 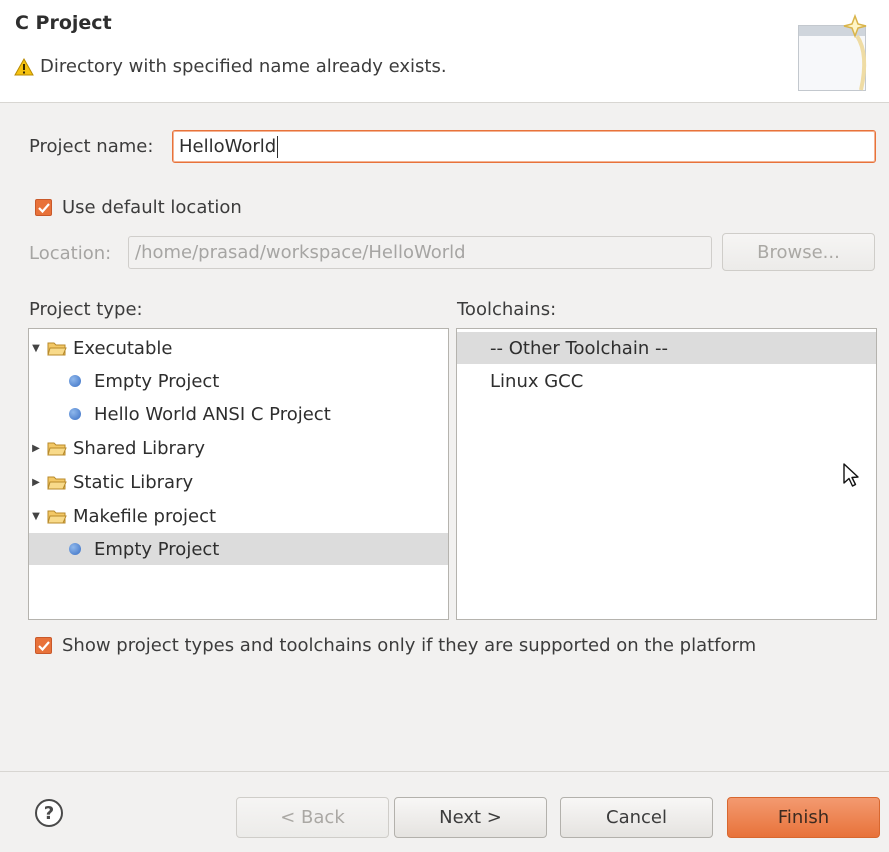 What do you see at coordinates (470, 817) in the screenshot?
I see `next-button: Next >` at bounding box center [470, 817].